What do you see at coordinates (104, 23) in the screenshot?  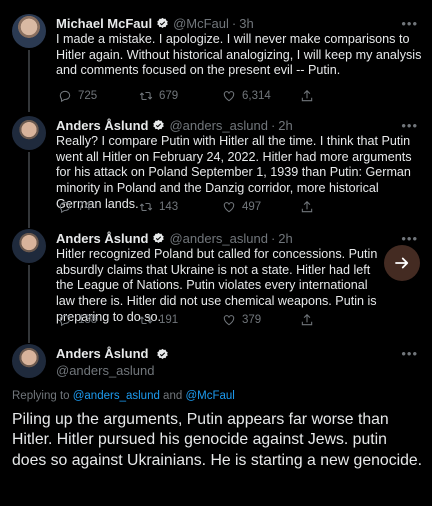 I see `author-name: Michael McFaul` at bounding box center [104, 23].